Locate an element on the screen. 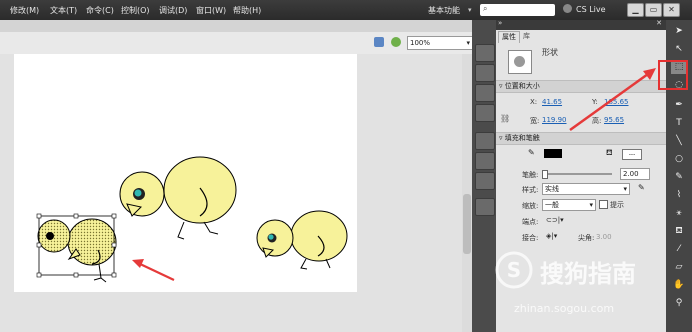 The image size is (692, 332). brush-tool-icon: ⌇ is located at coordinates (679, 195).